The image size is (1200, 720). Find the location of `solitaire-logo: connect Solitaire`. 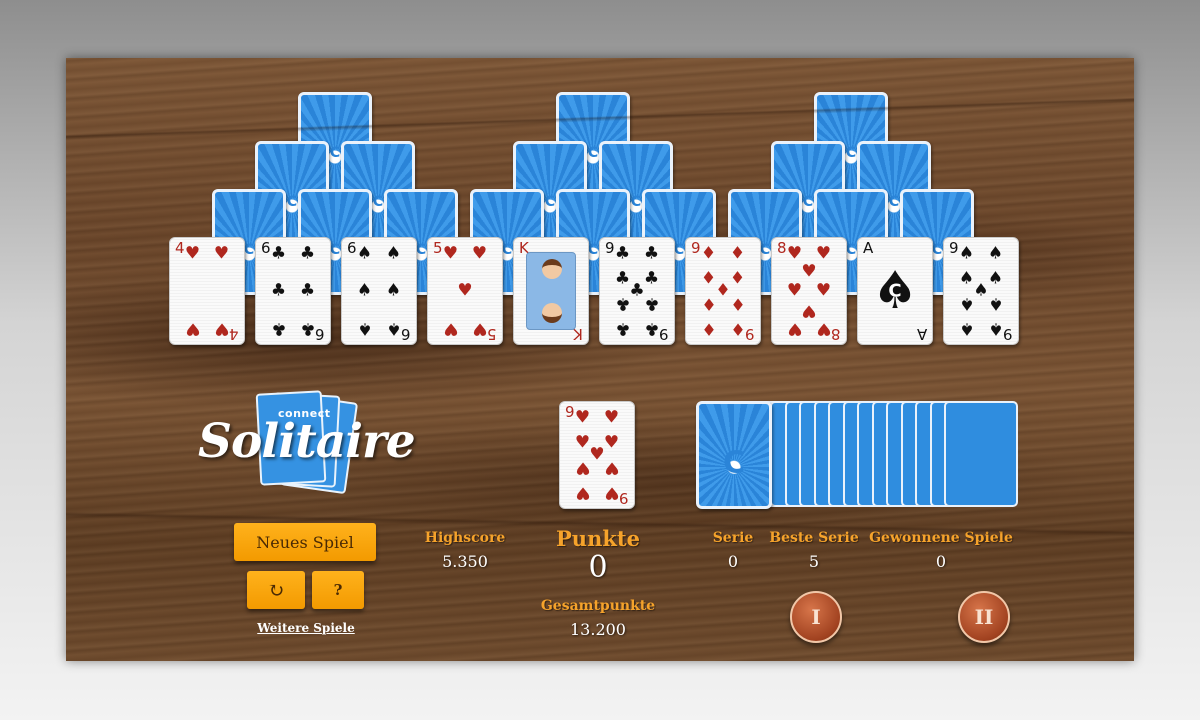

solitaire-logo: connect Solitaire is located at coordinates (308, 445).